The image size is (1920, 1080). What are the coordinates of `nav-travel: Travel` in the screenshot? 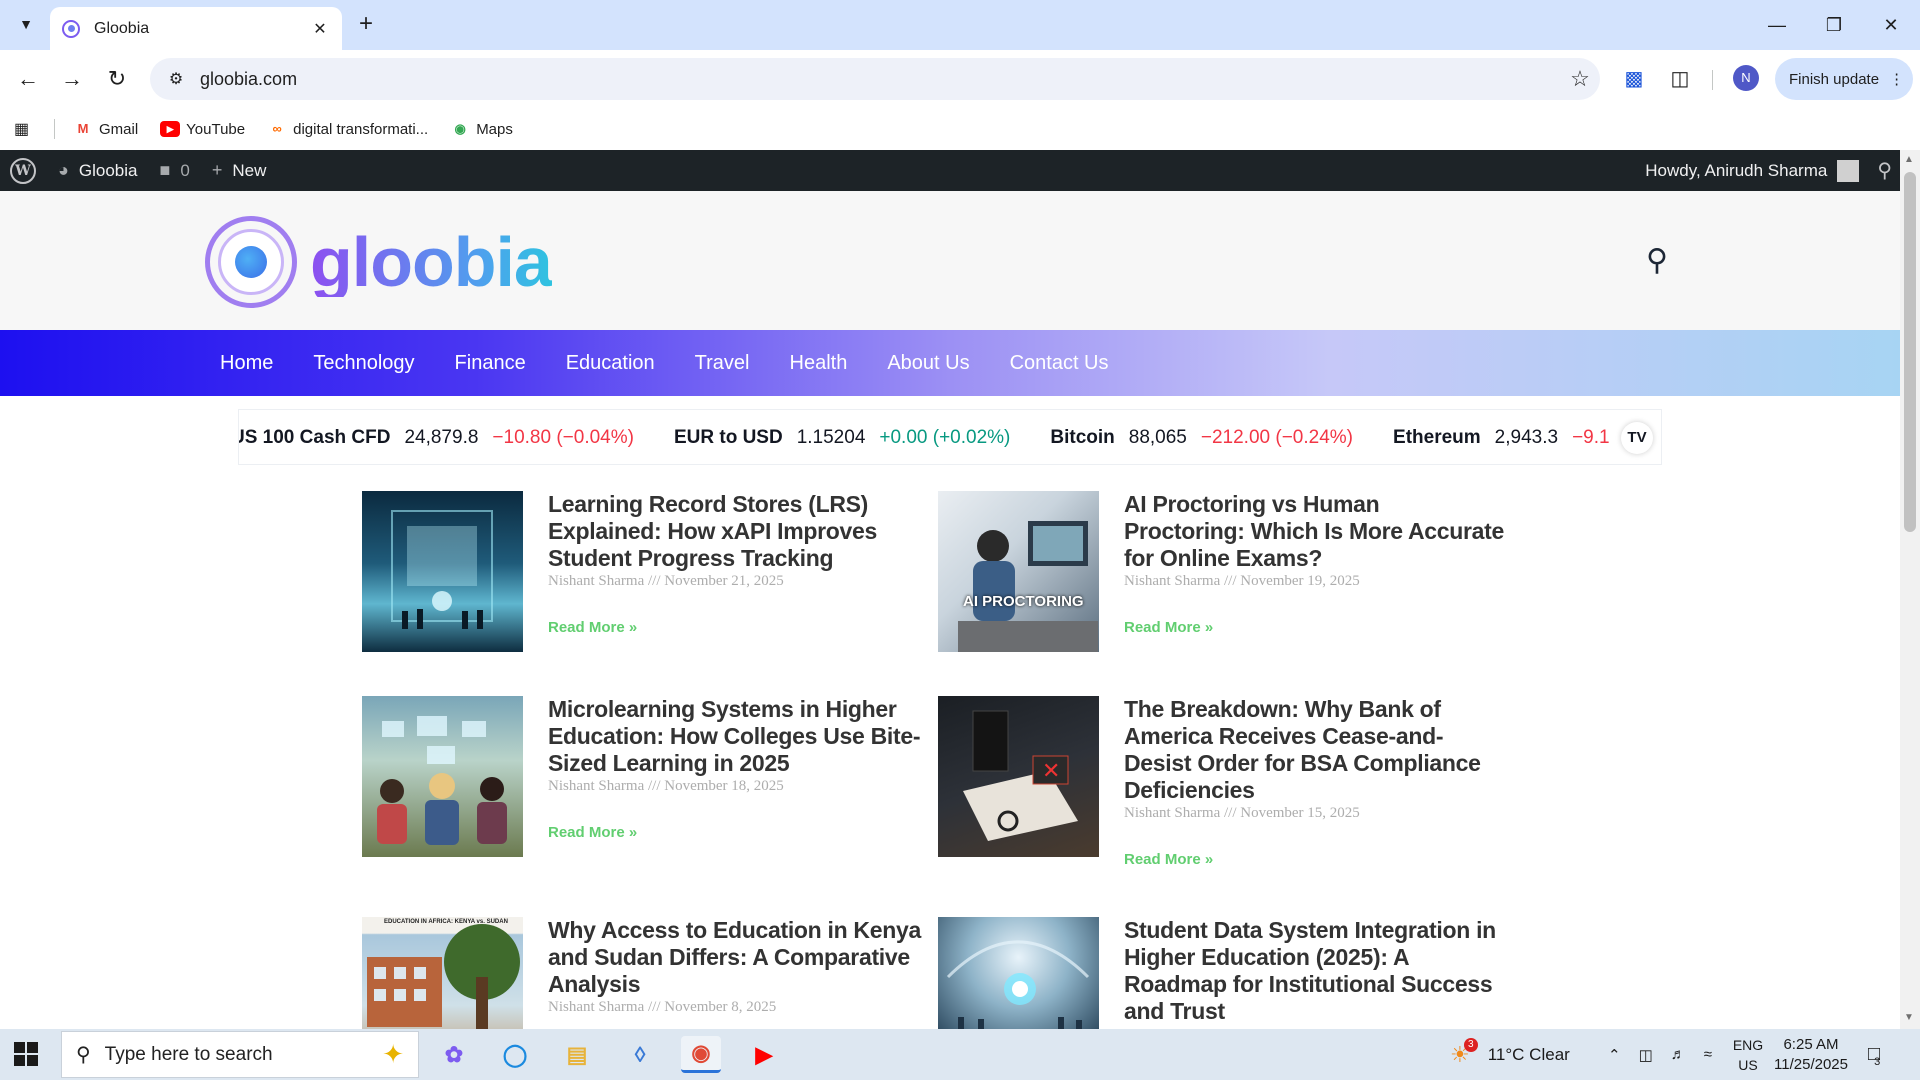 It's located at (722, 363).